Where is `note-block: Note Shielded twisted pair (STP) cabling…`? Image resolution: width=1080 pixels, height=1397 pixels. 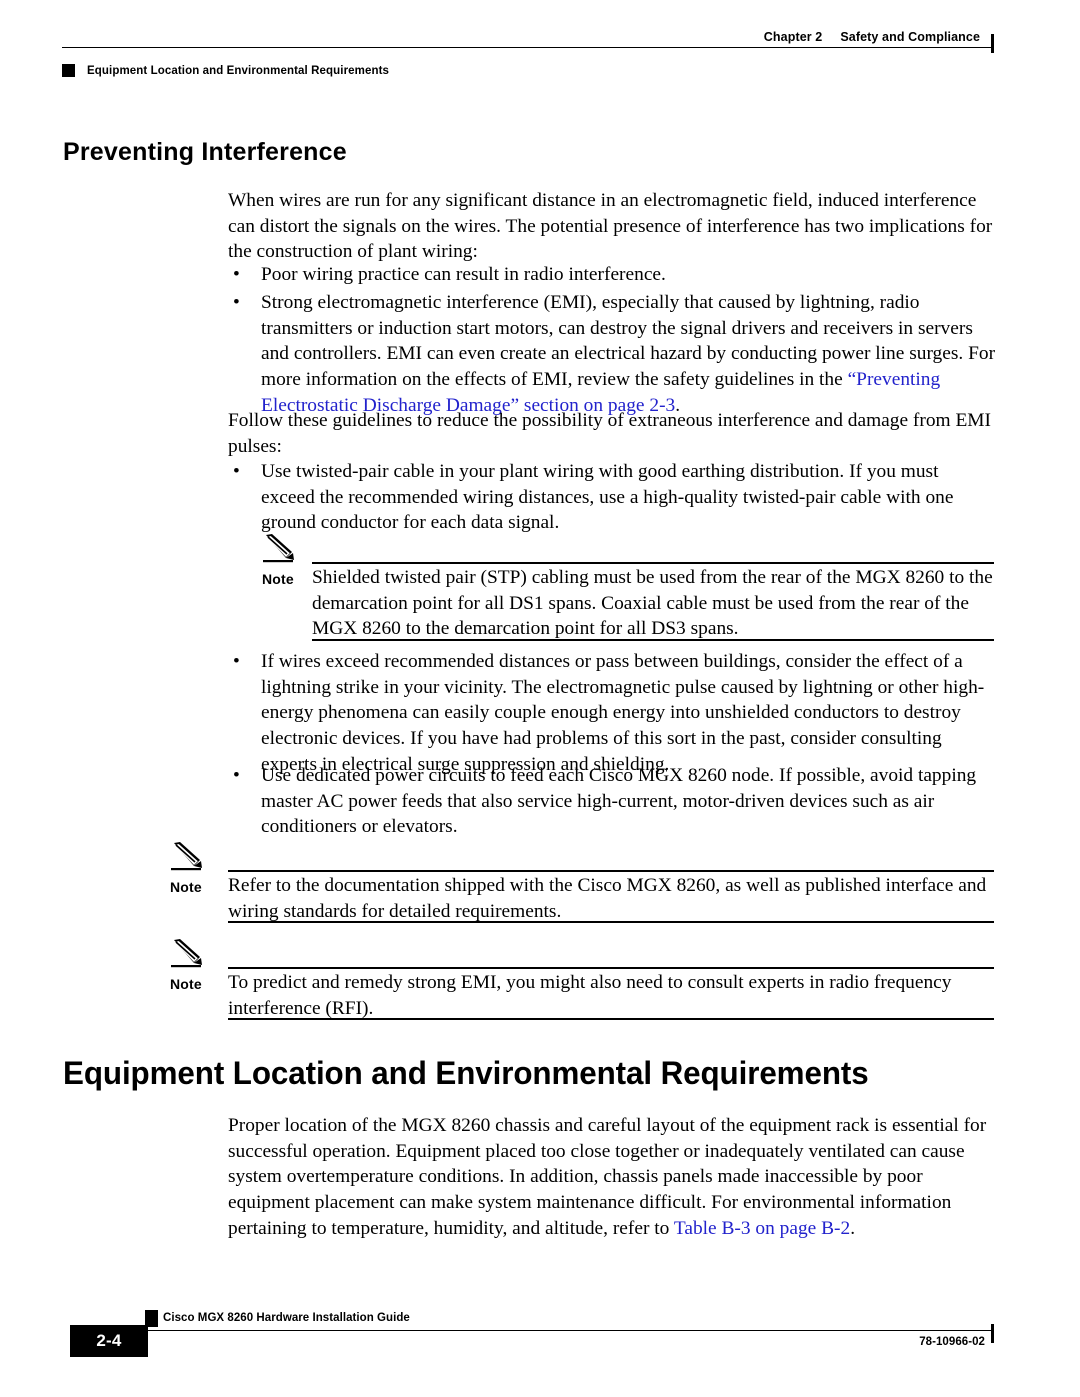
note-block: Note Shielded twisted pair (STP) cabling… is located at coordinates (628, 587).